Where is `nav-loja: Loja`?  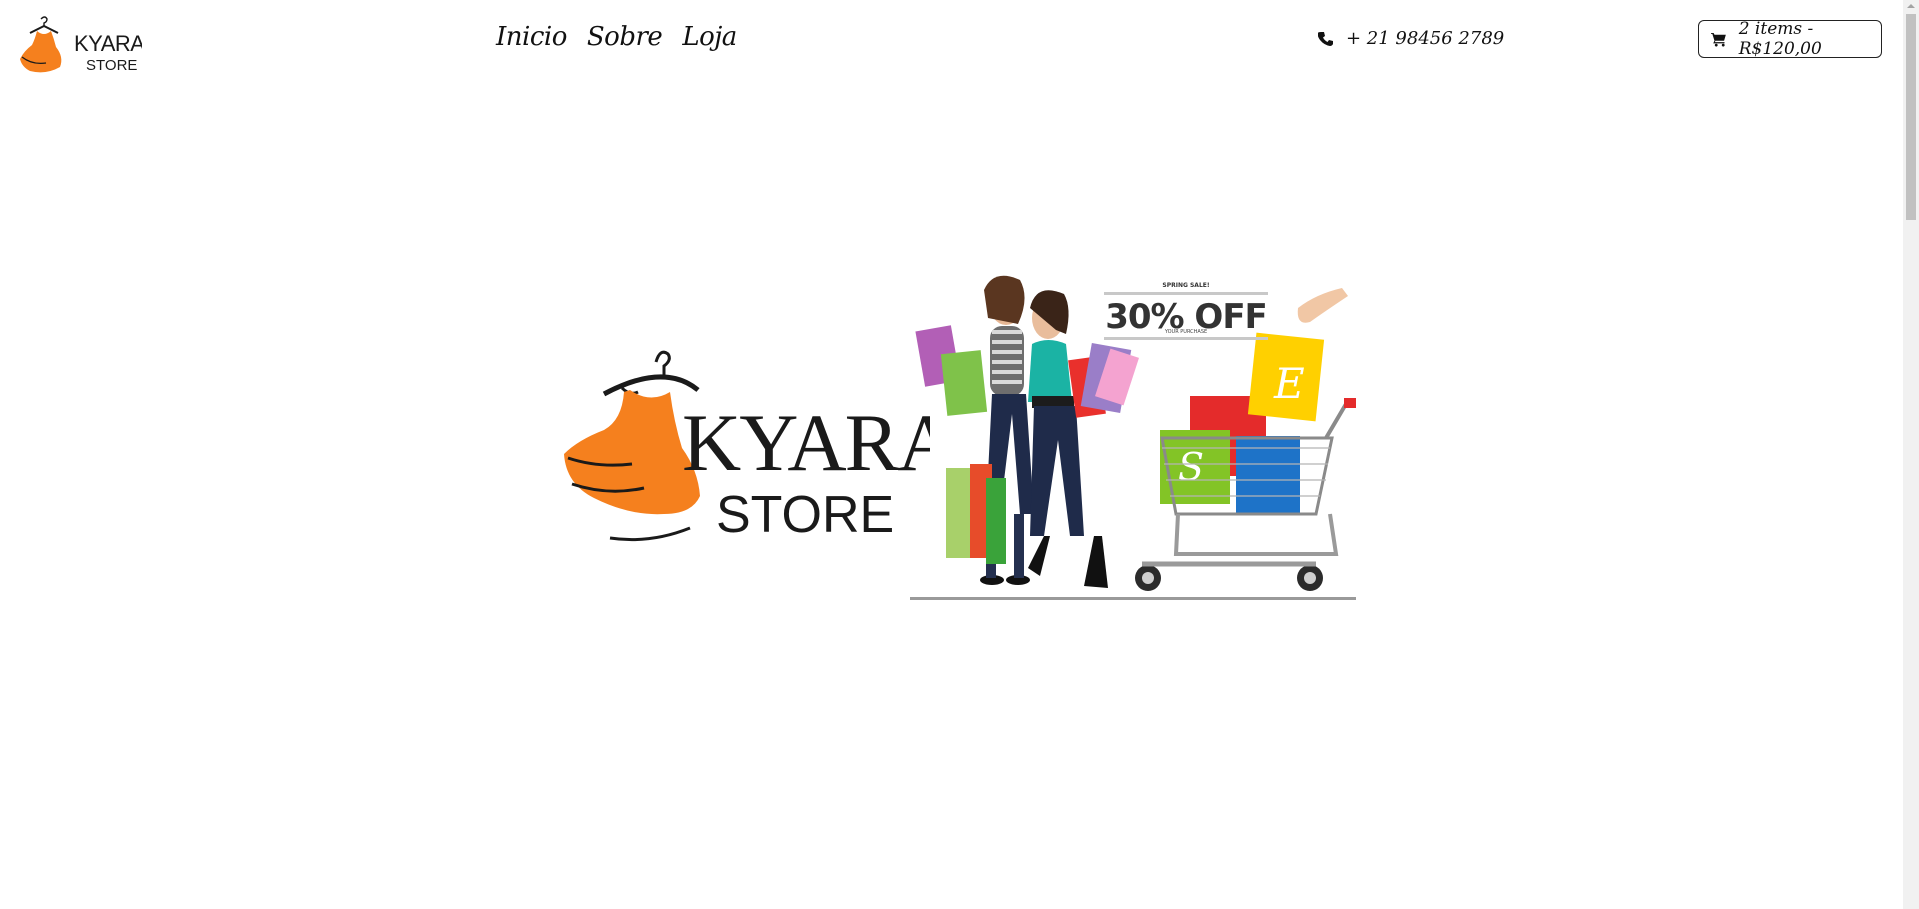
nav-loja: Loja is located at coordinates (709, 37).